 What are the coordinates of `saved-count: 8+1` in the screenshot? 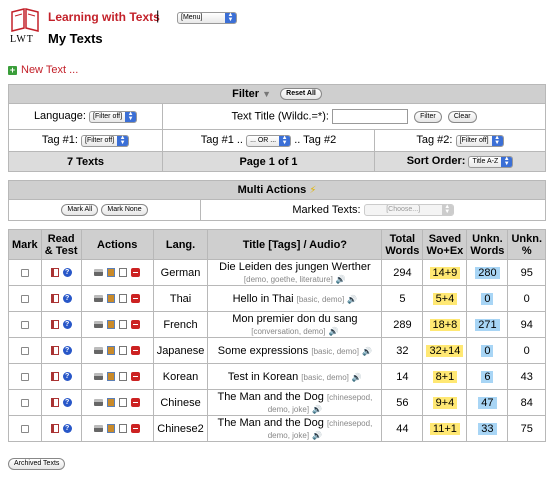 It's located at (445, 376).